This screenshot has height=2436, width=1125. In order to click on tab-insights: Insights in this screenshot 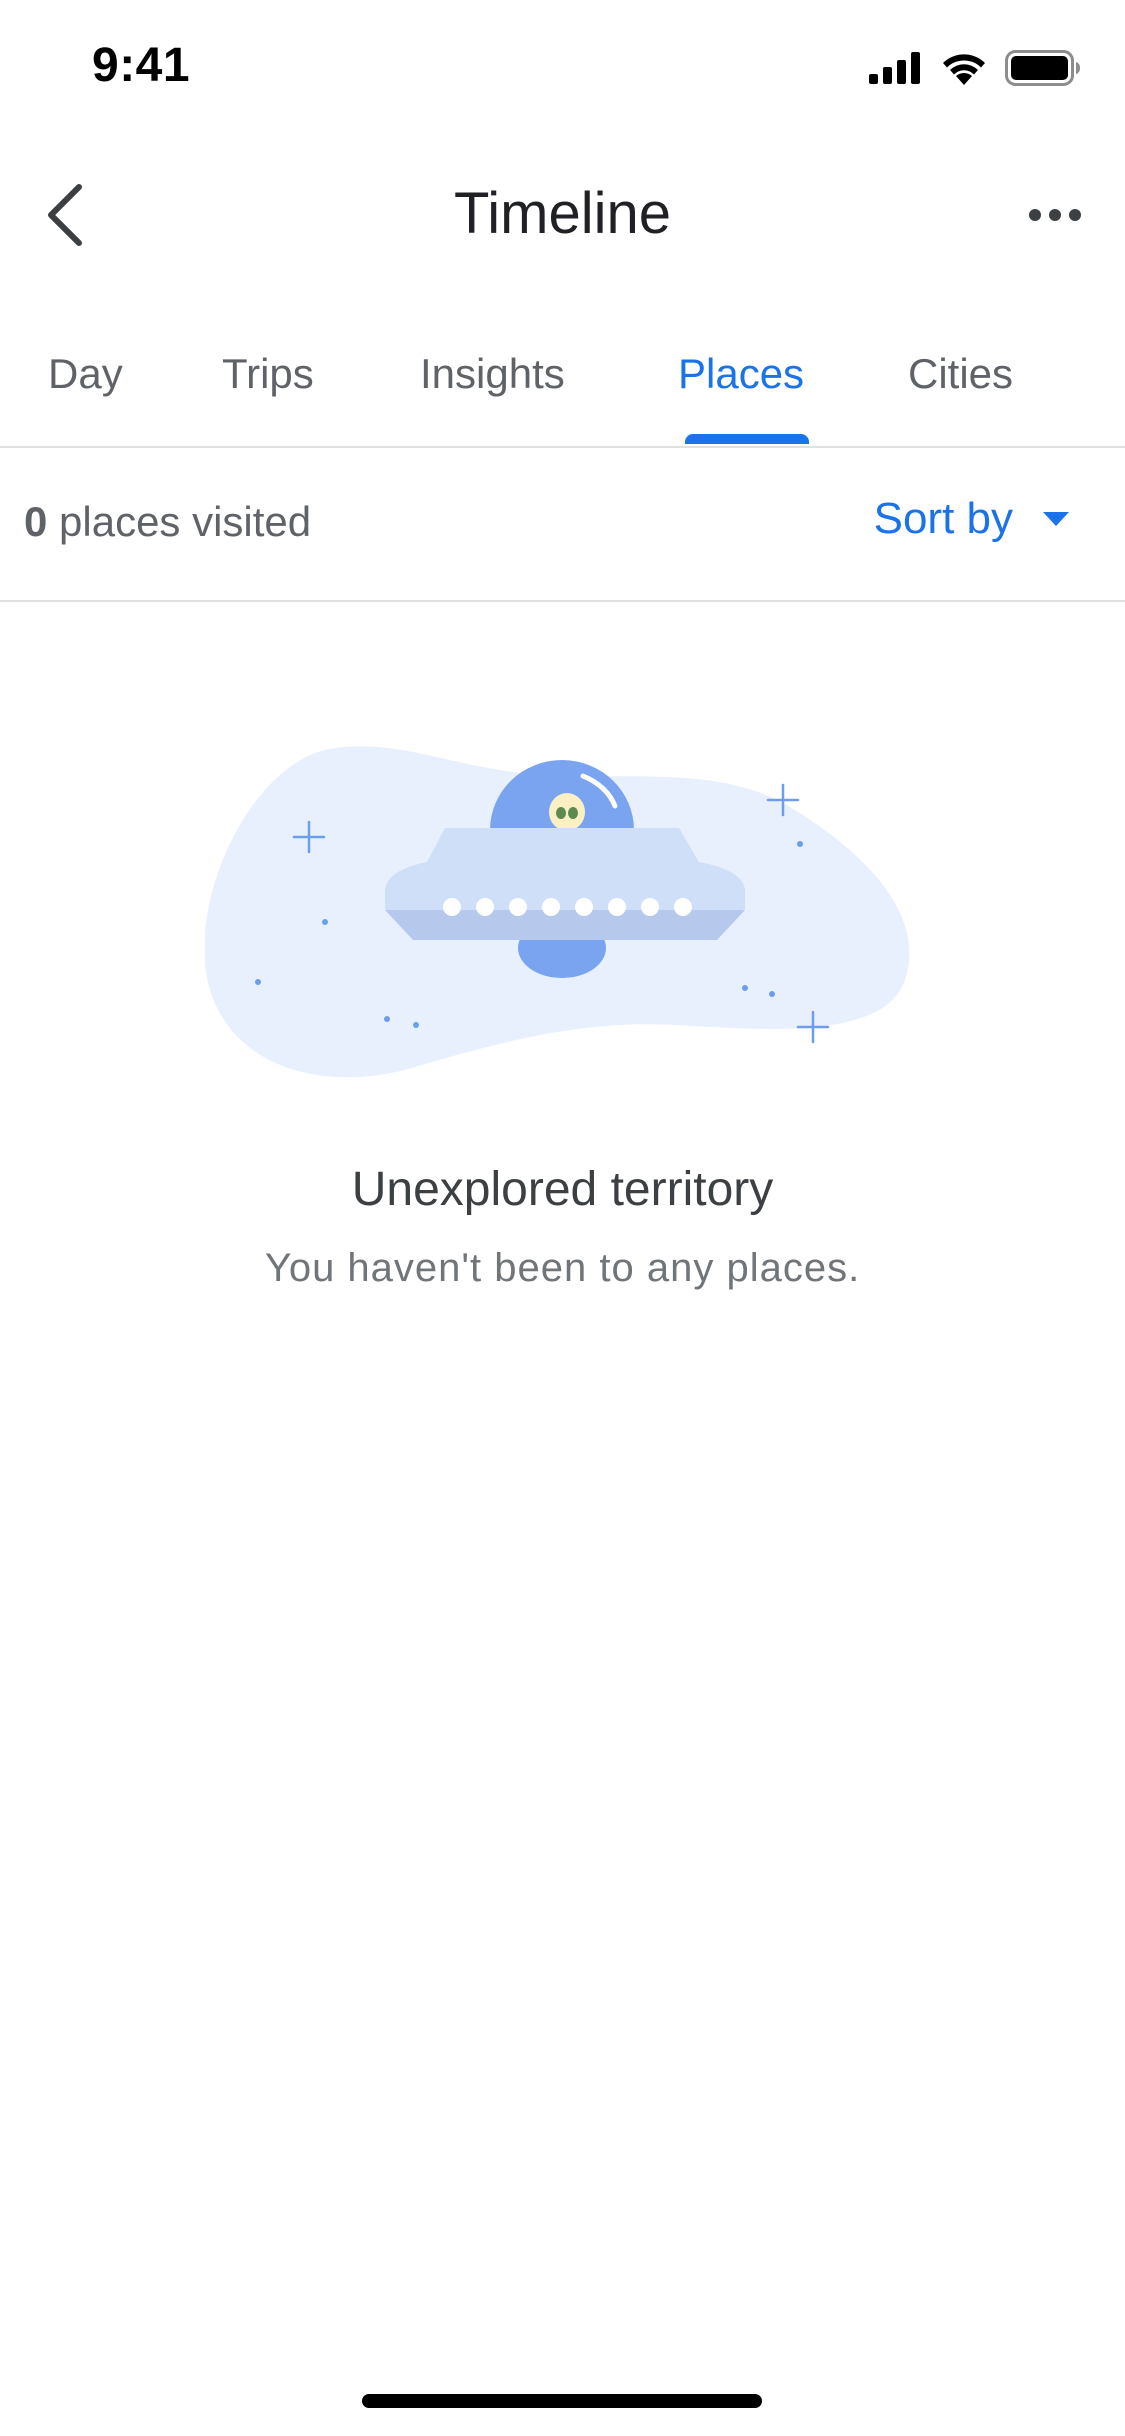, I will do `click(492, 374)`.